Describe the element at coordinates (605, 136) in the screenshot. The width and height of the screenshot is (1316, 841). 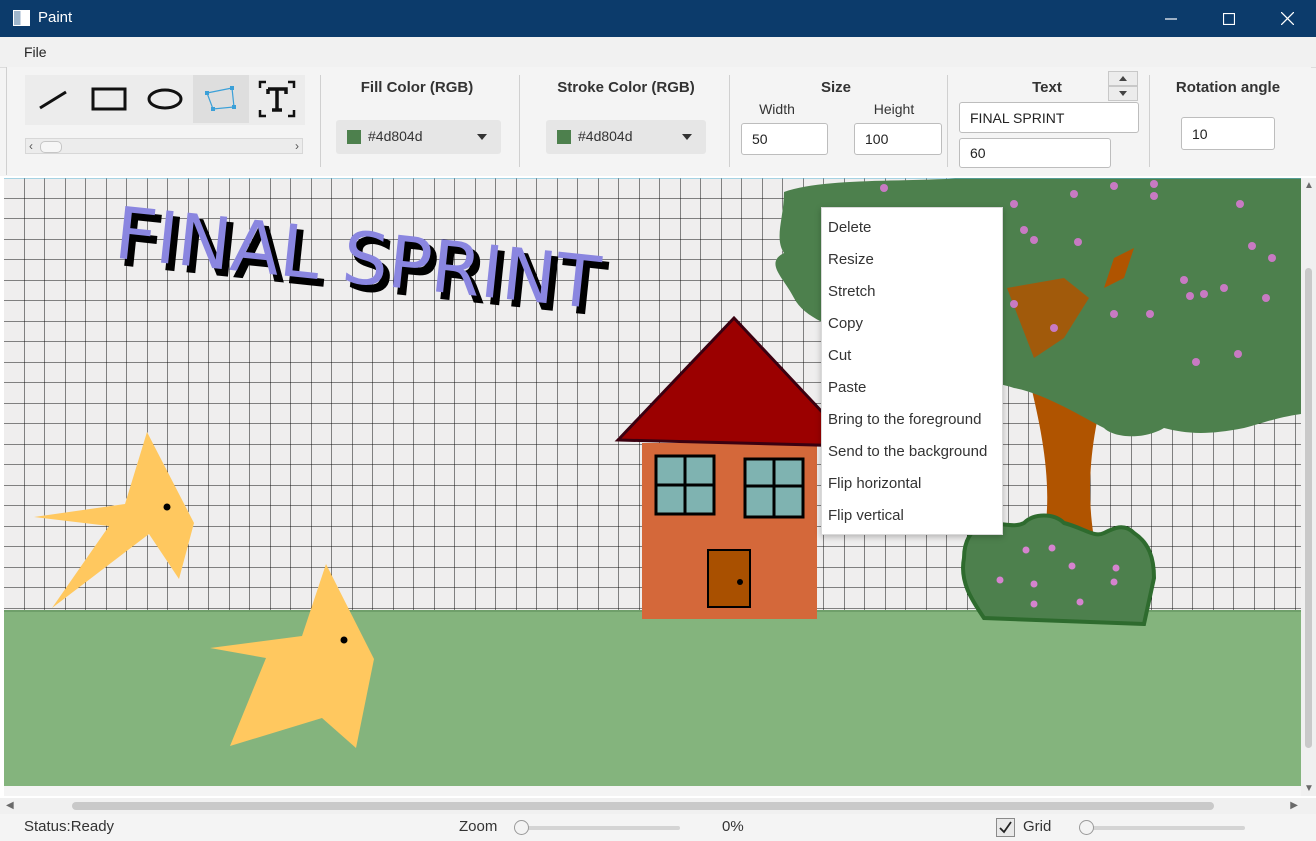
I see `stroke-color-value: #4d804d` at that location.